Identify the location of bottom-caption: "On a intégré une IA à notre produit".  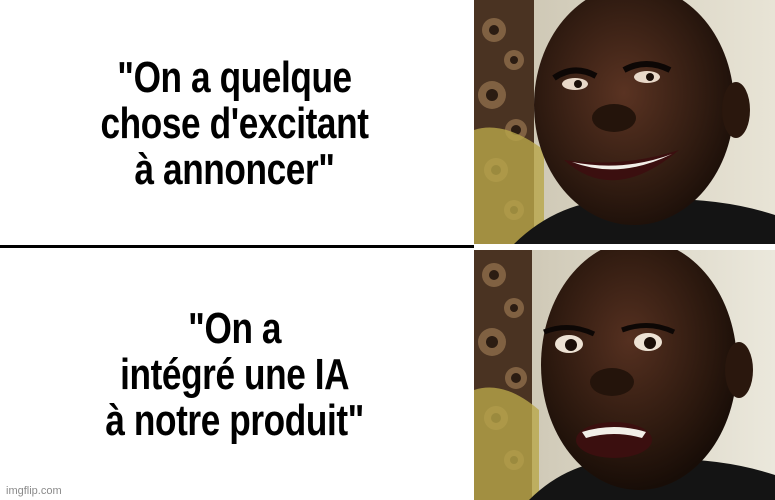
(235, 374).